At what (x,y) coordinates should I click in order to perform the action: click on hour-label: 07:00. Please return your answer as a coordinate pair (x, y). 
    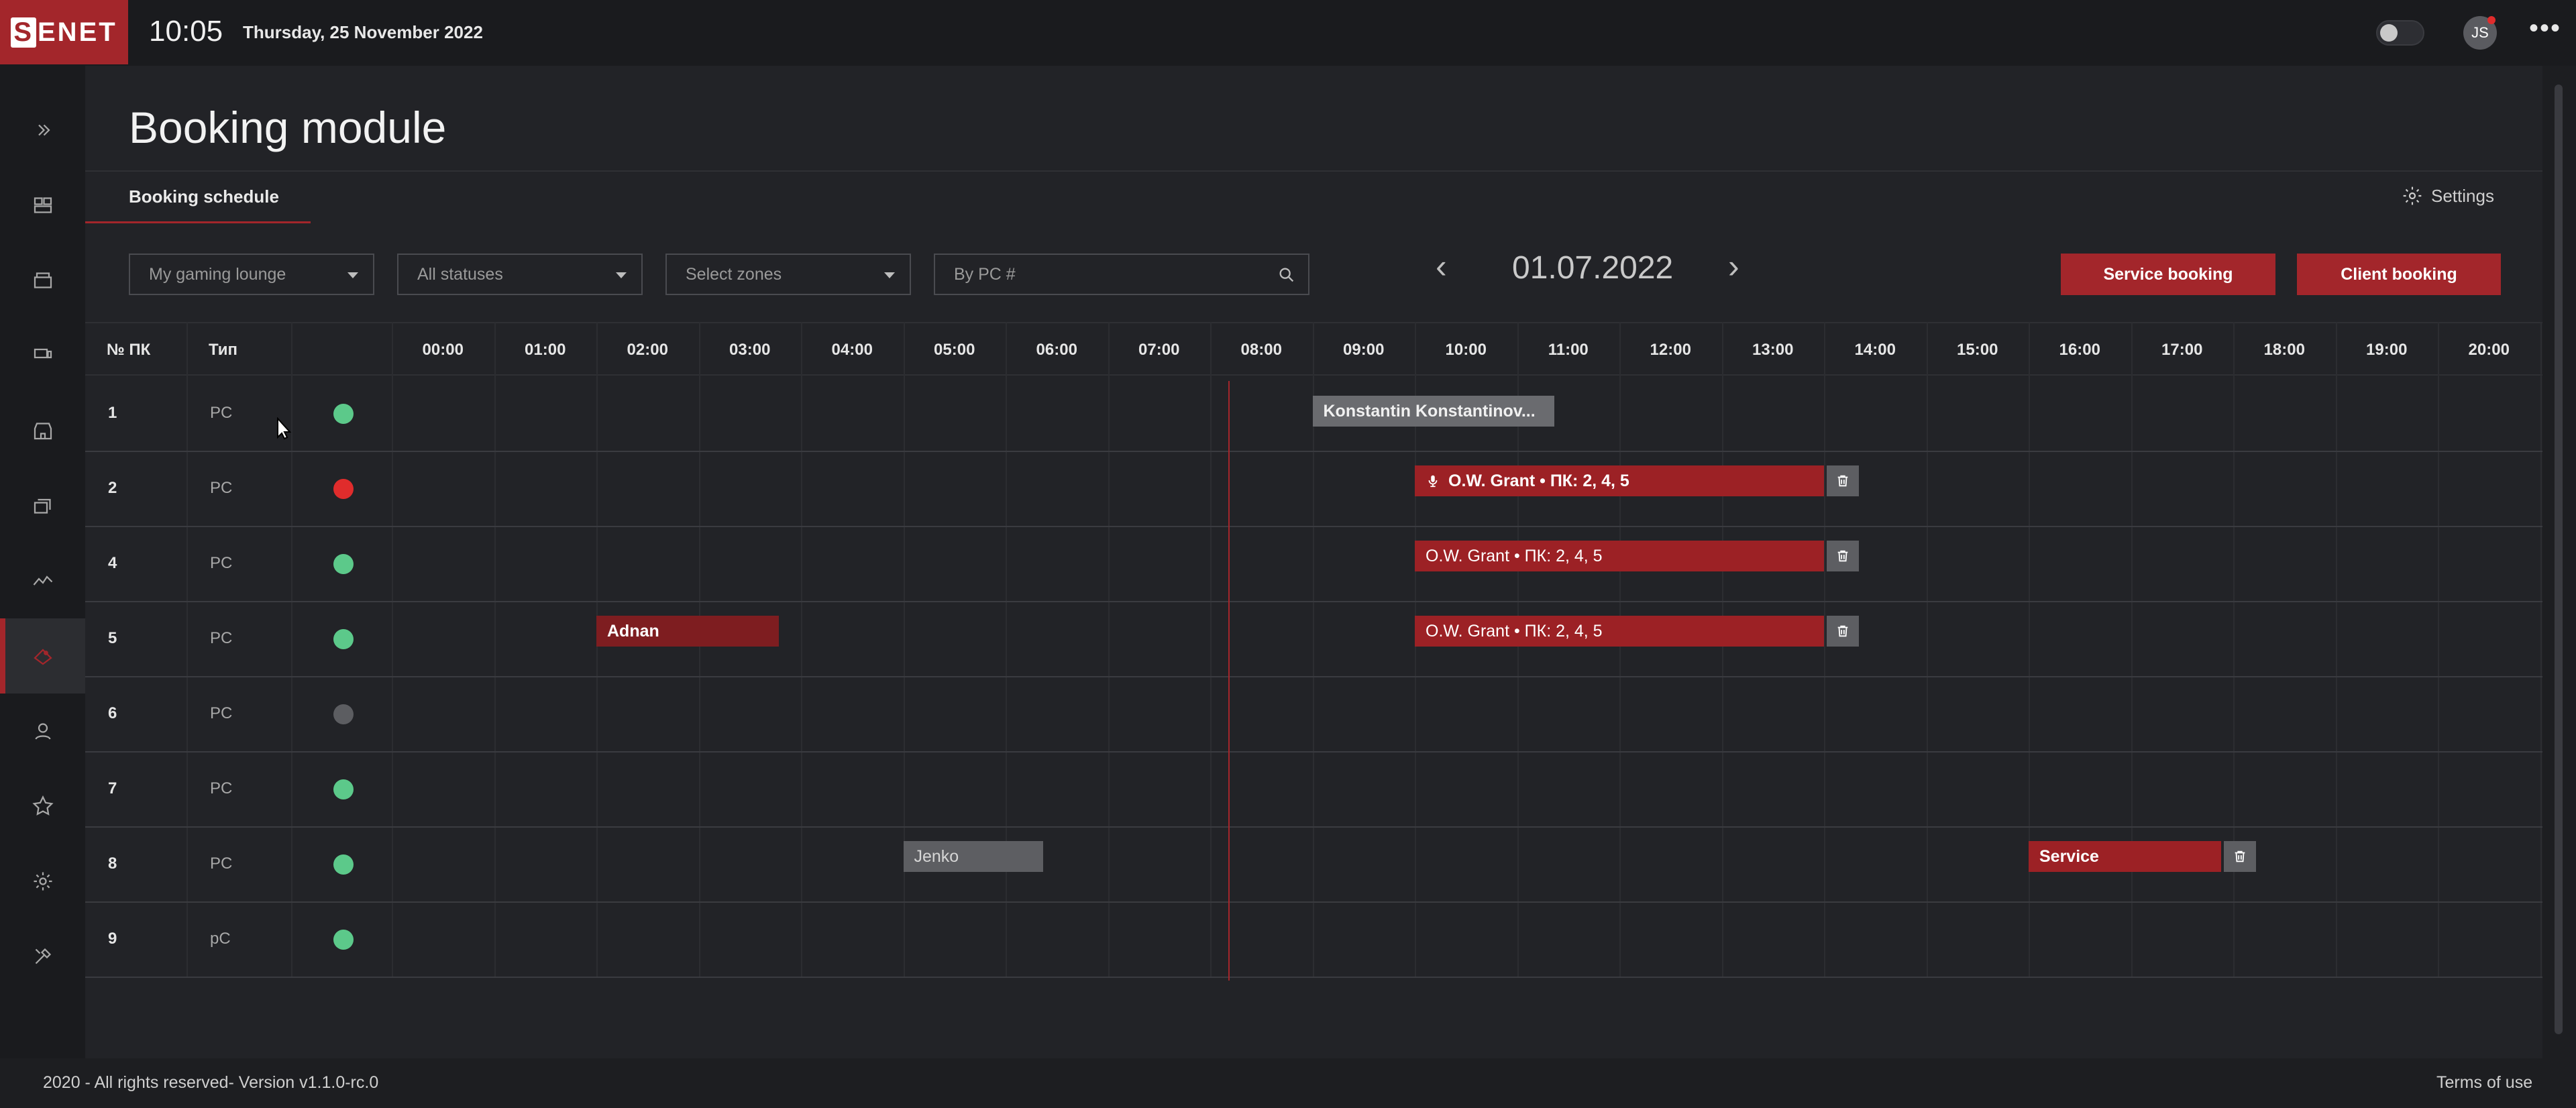
    Looking at the image, I should click on (1159, 350).